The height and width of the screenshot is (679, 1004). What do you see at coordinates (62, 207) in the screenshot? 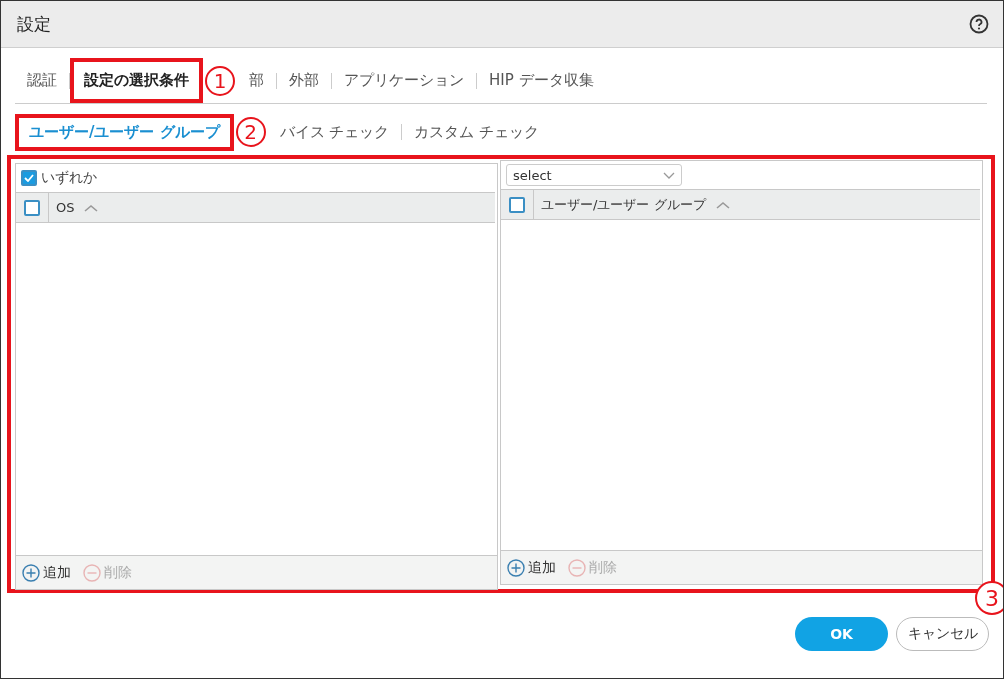
I see `column-header: OS` at bounding box center [62, 207].